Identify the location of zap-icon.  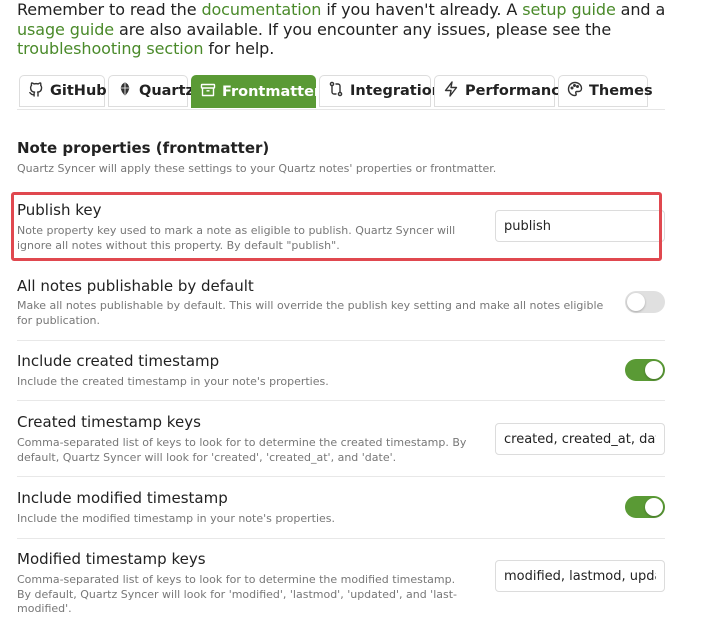
(451, 91).